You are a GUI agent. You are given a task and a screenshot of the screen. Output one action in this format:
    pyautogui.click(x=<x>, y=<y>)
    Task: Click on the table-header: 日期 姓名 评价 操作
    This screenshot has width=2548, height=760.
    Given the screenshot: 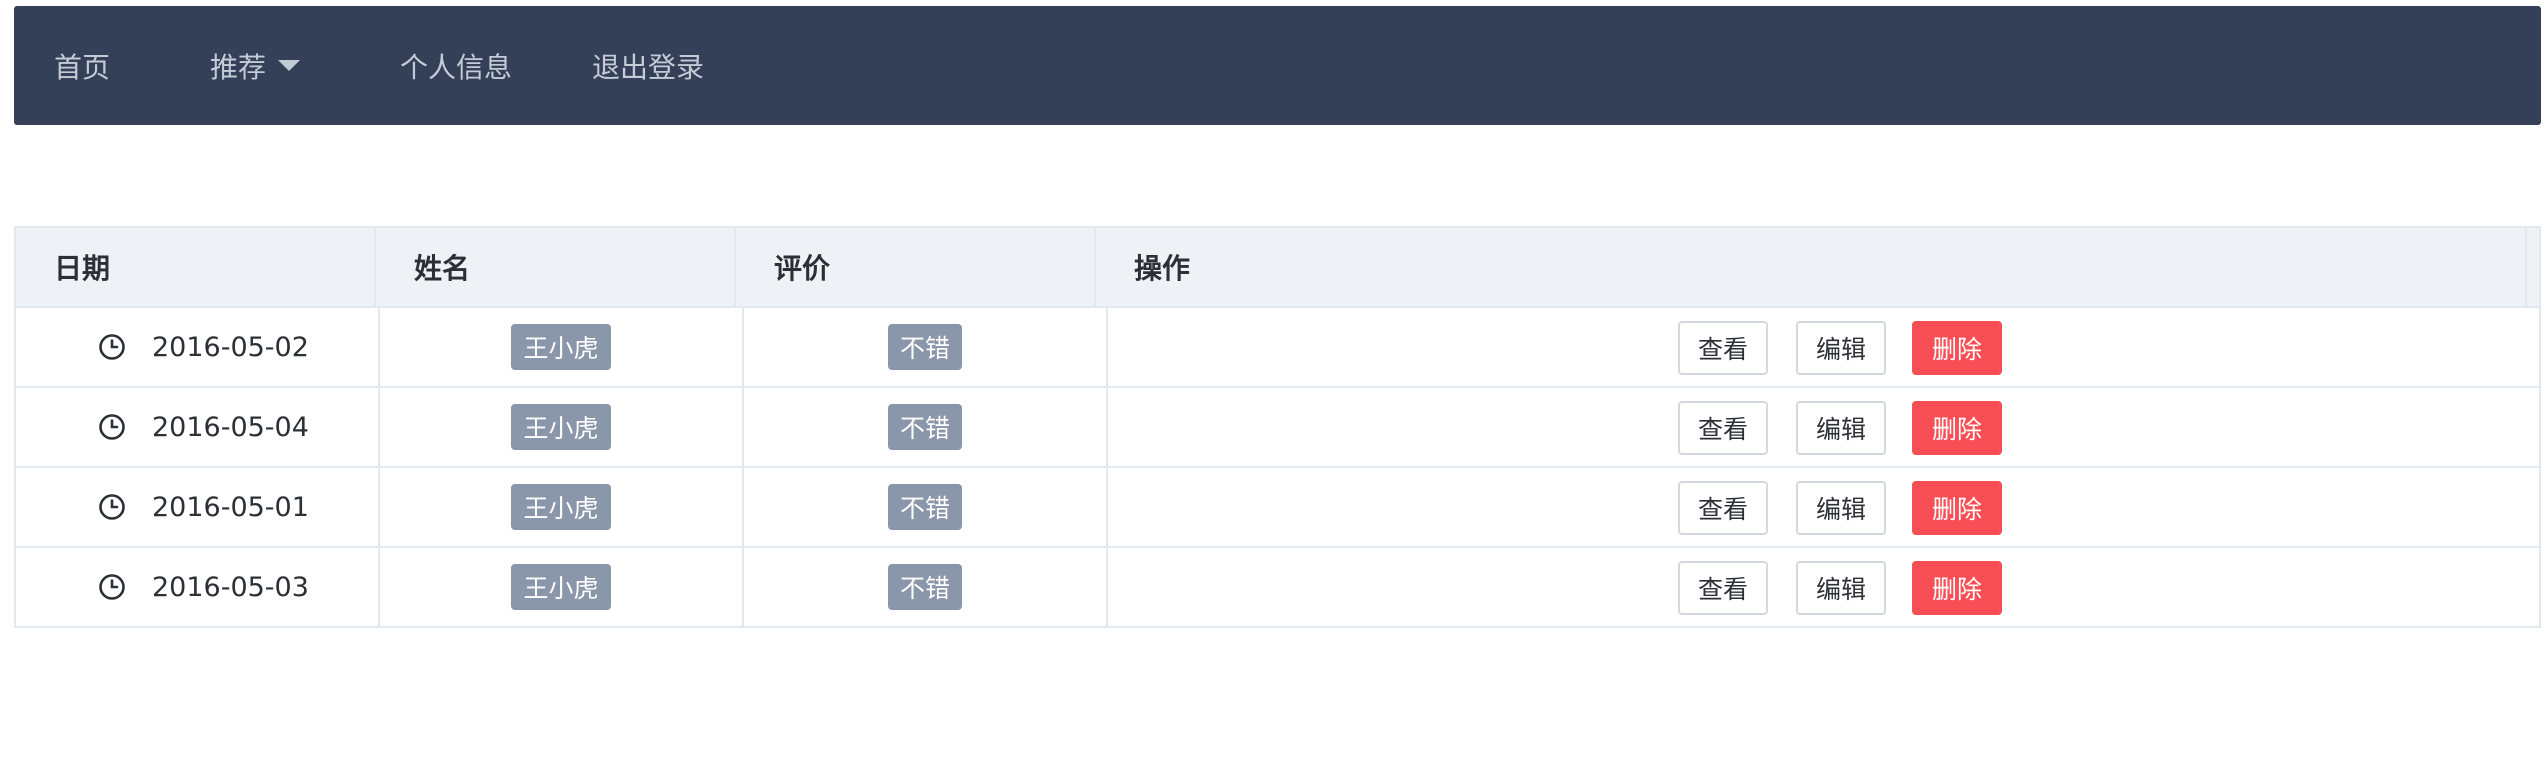 What is the action you would take?
    pyautogui.click(x=1277, y=268)
    